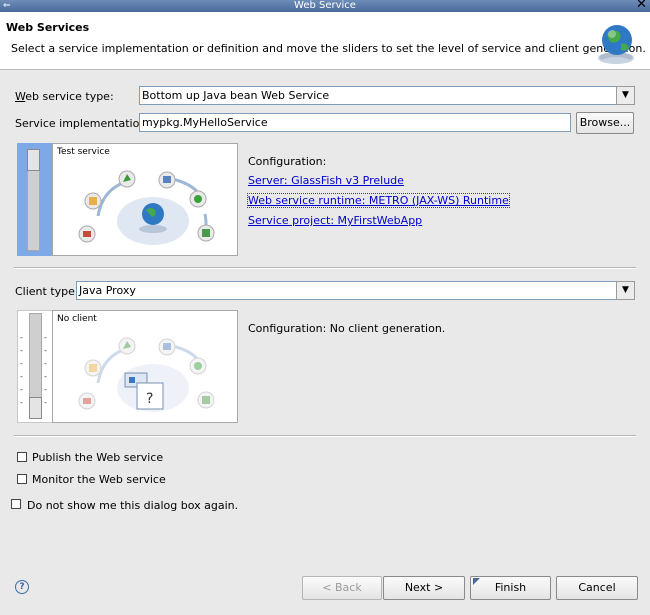  Describe the element at coordinates (35, 199) in the screenshot. I see `service-slider-area` at that location.